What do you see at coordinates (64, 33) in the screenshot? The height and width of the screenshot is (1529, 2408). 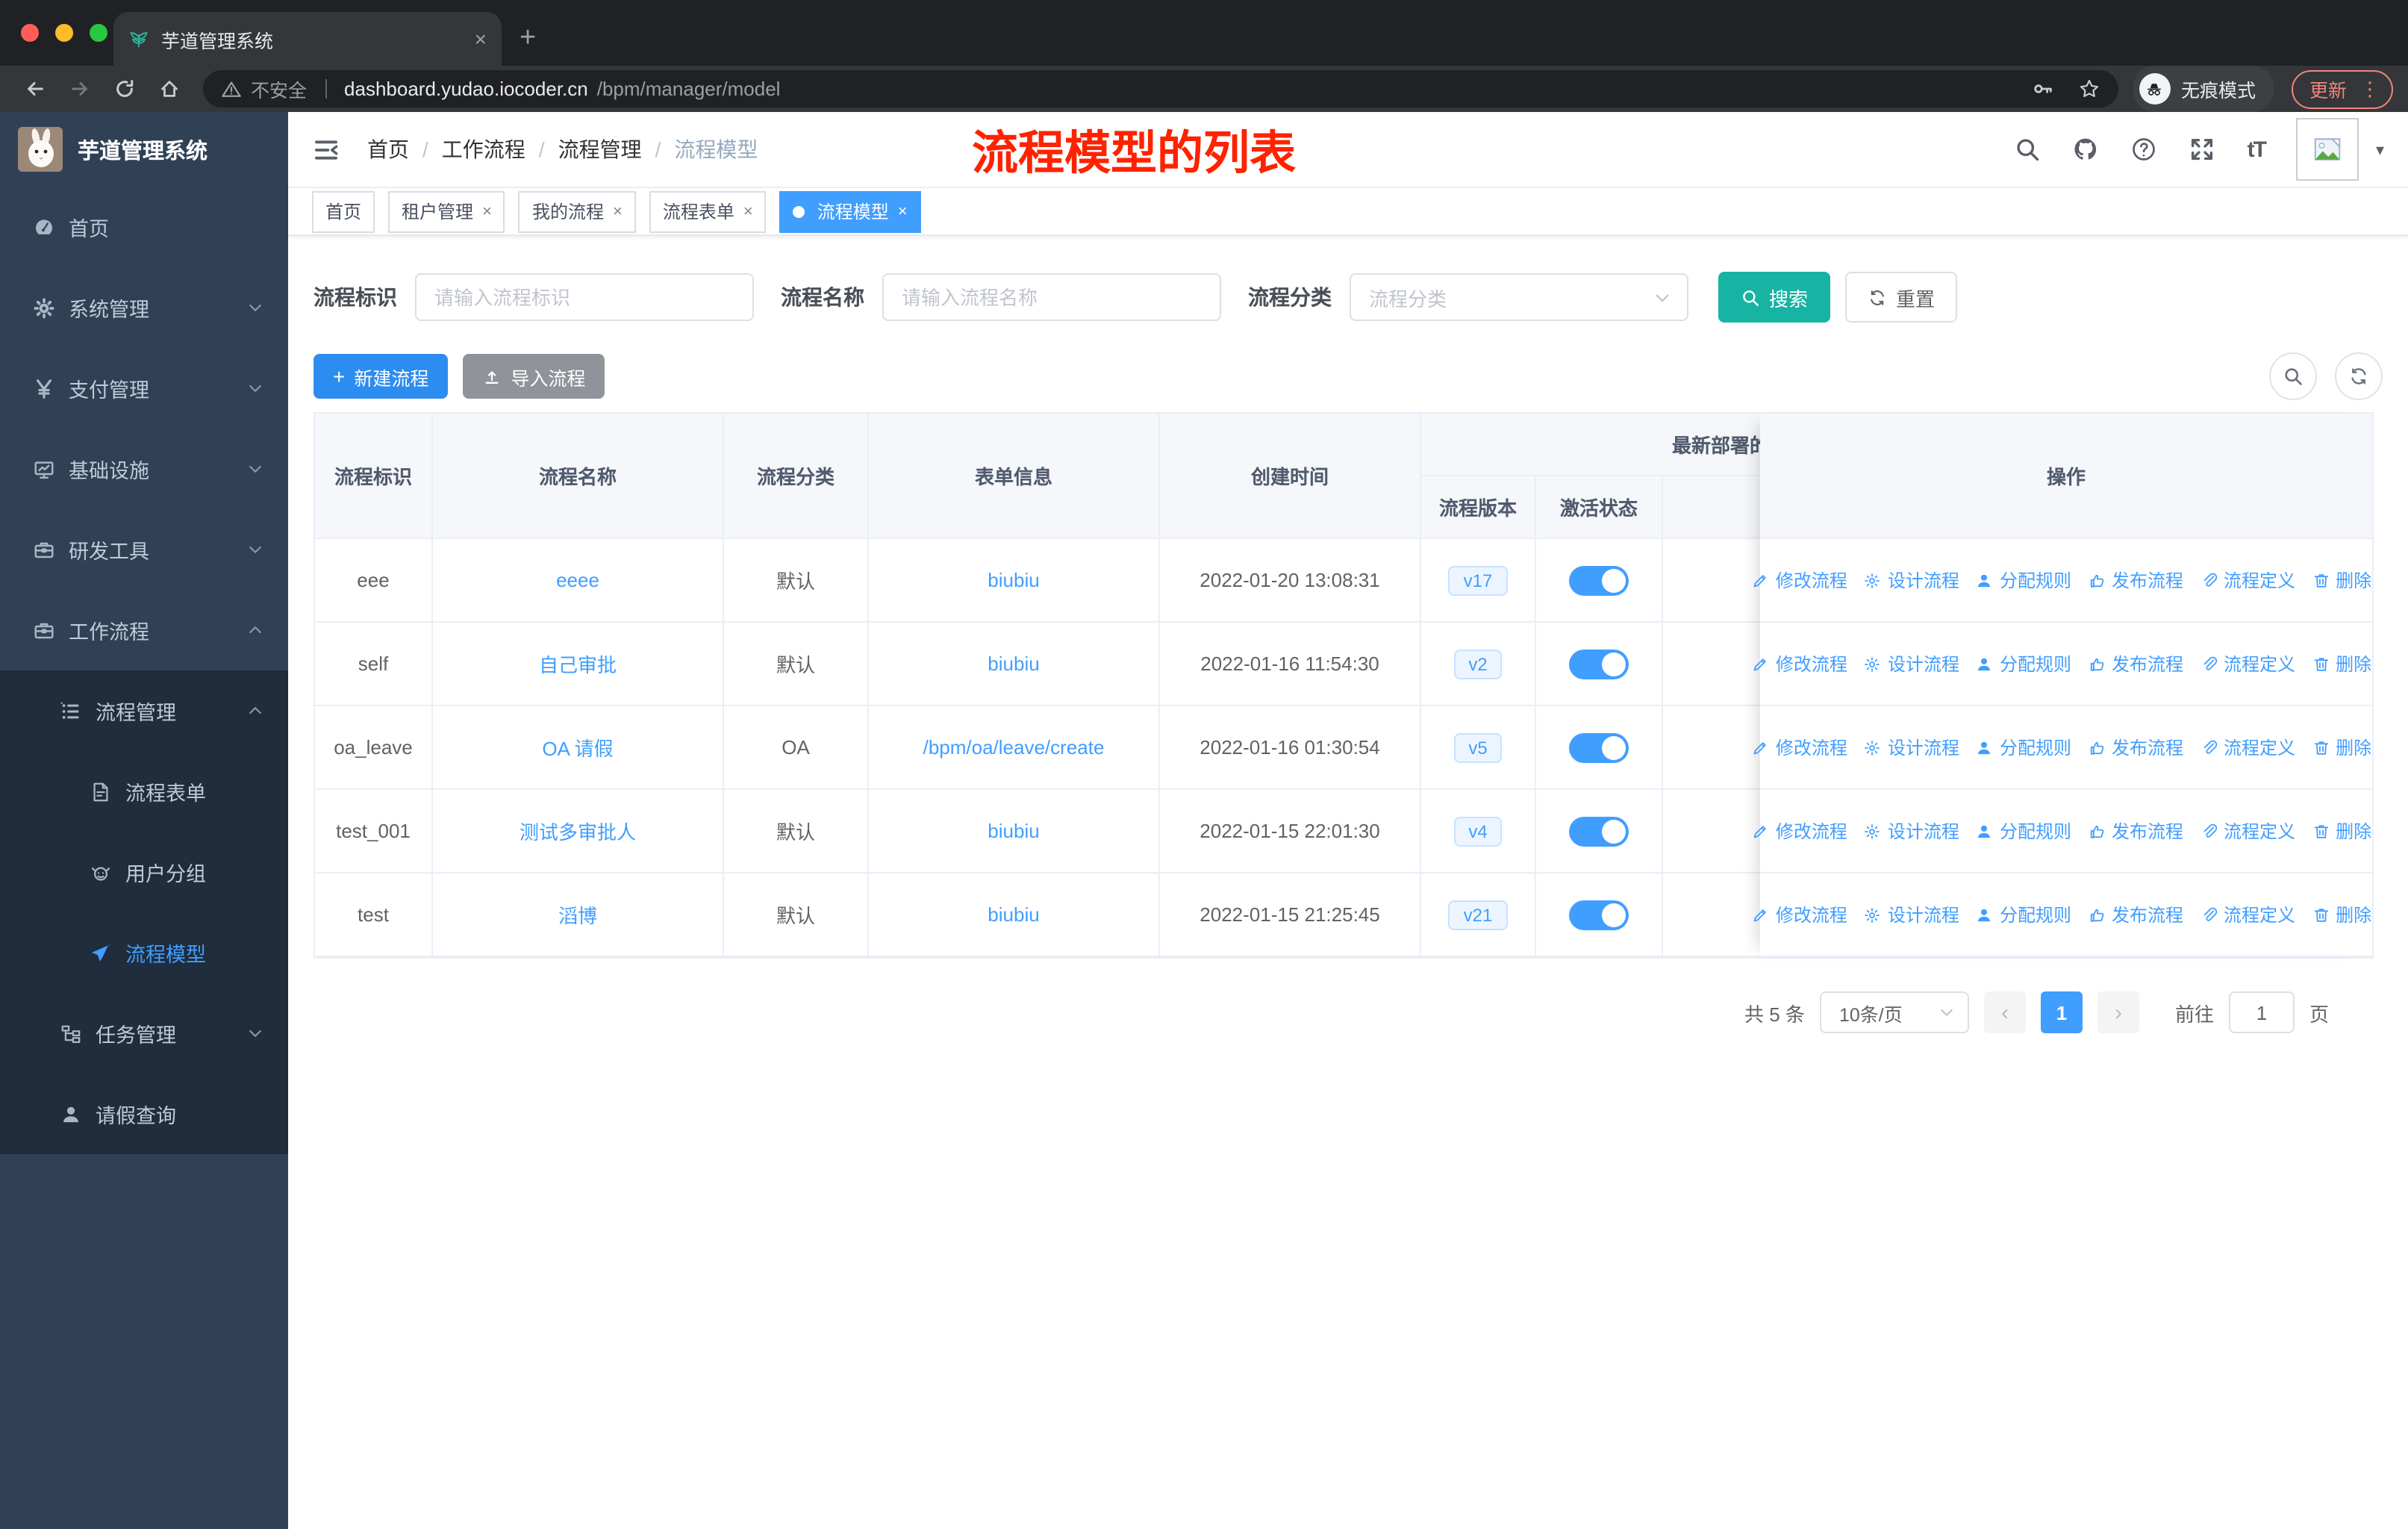 I see `minimize-window-button` at bounding box center [64, 33].